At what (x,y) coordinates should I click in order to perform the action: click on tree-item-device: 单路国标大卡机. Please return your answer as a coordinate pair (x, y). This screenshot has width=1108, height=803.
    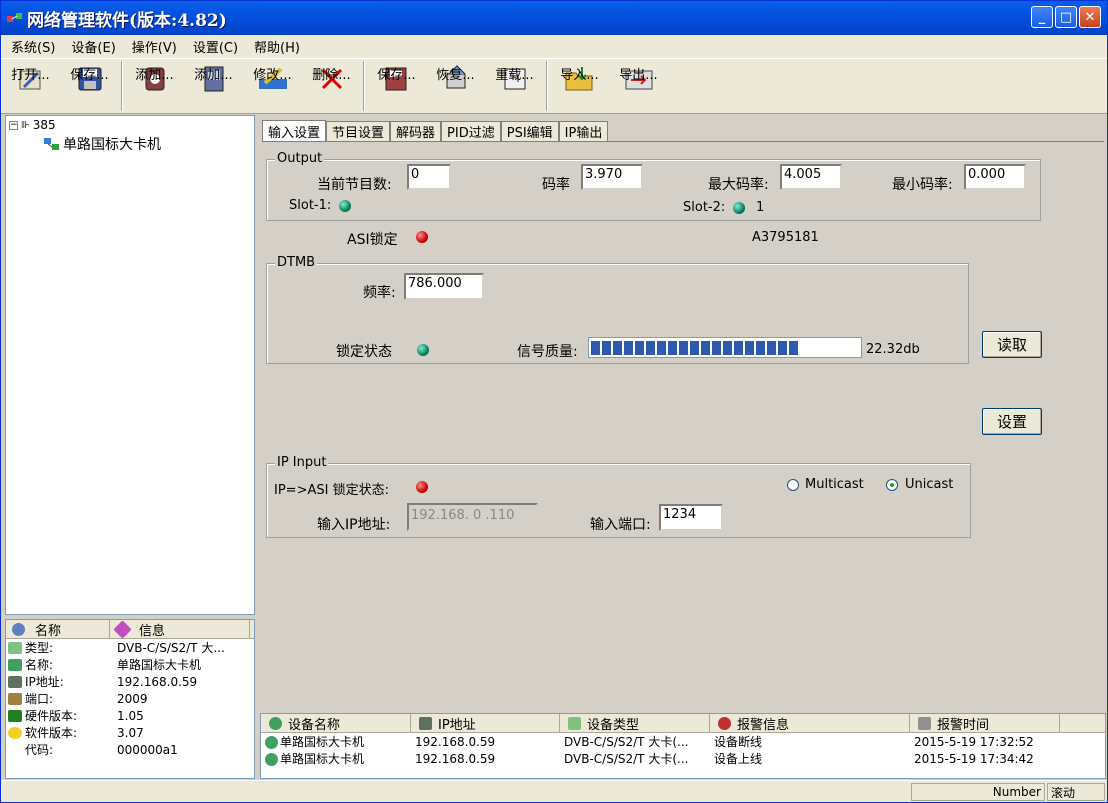
    Looking at the image, I should click on (102, 144).